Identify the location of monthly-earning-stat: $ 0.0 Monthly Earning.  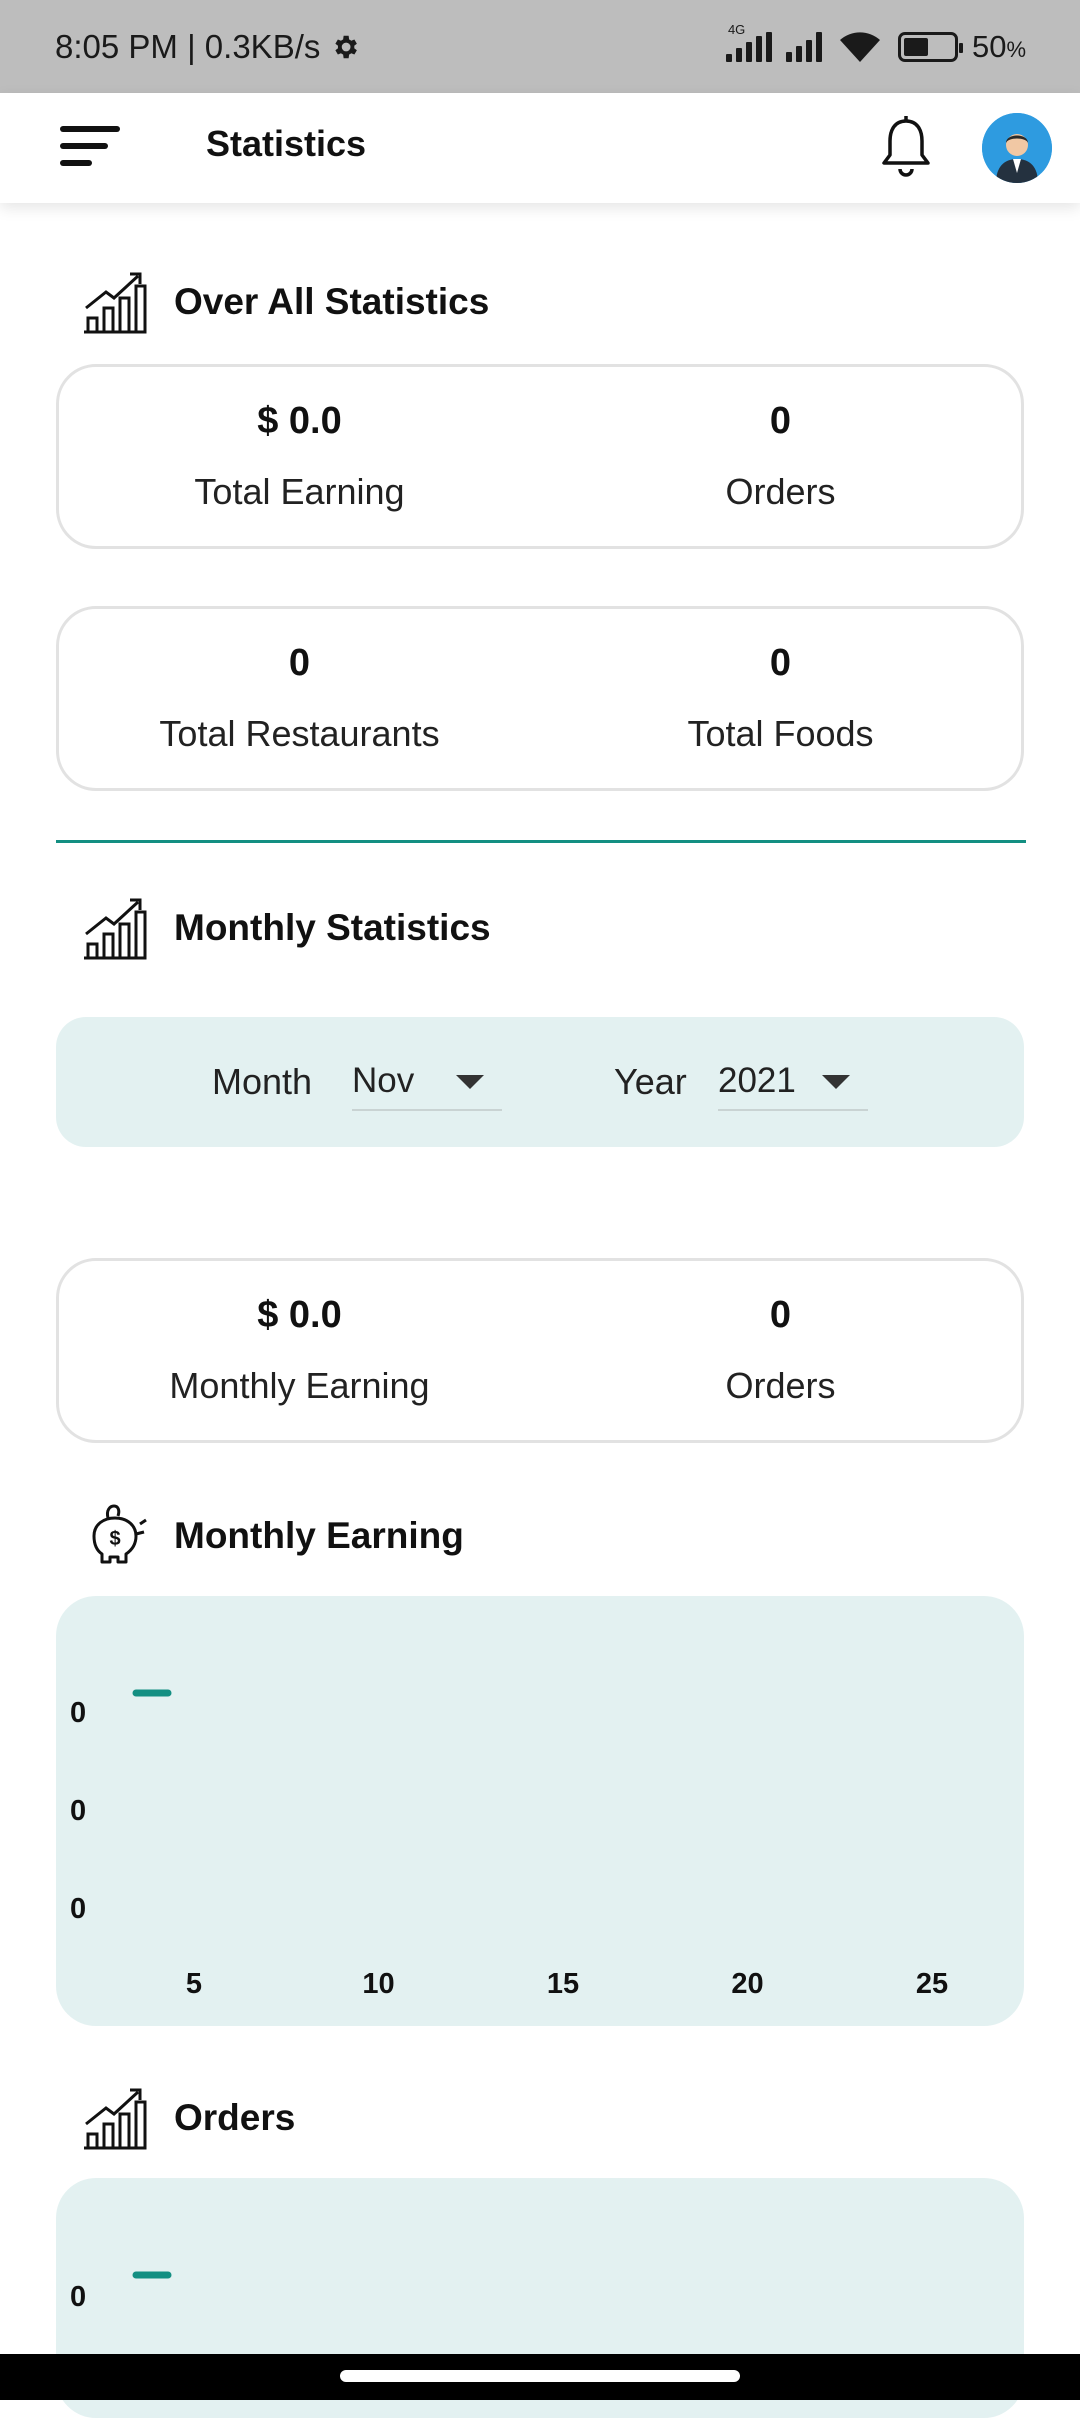
(299, 1350).